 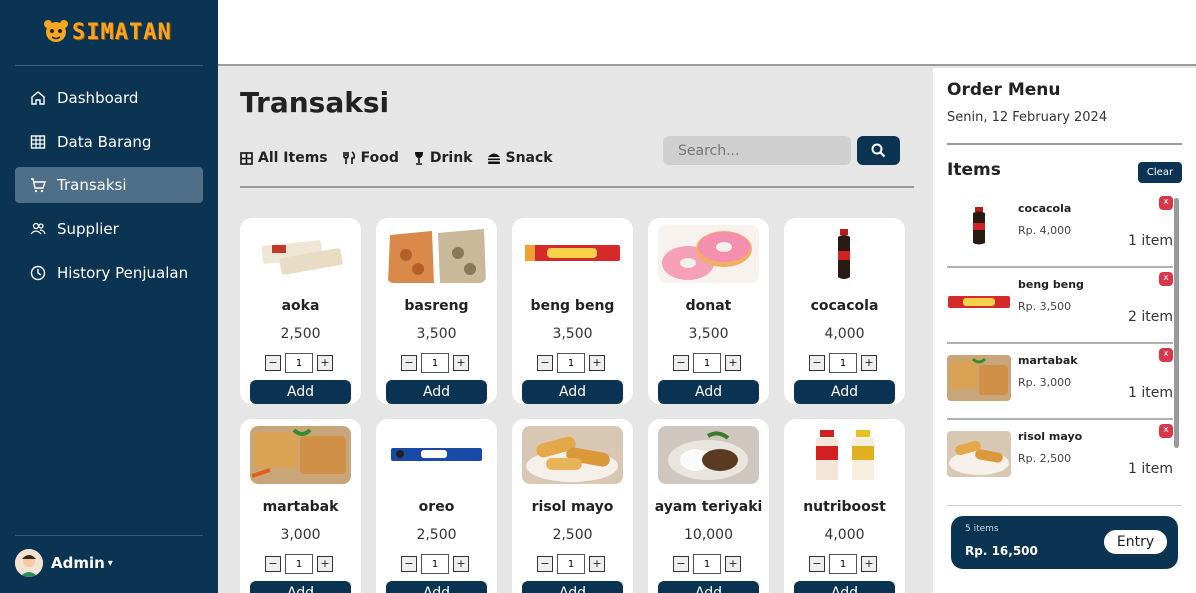 I want to click on search-input, so click(x=757, y=150).